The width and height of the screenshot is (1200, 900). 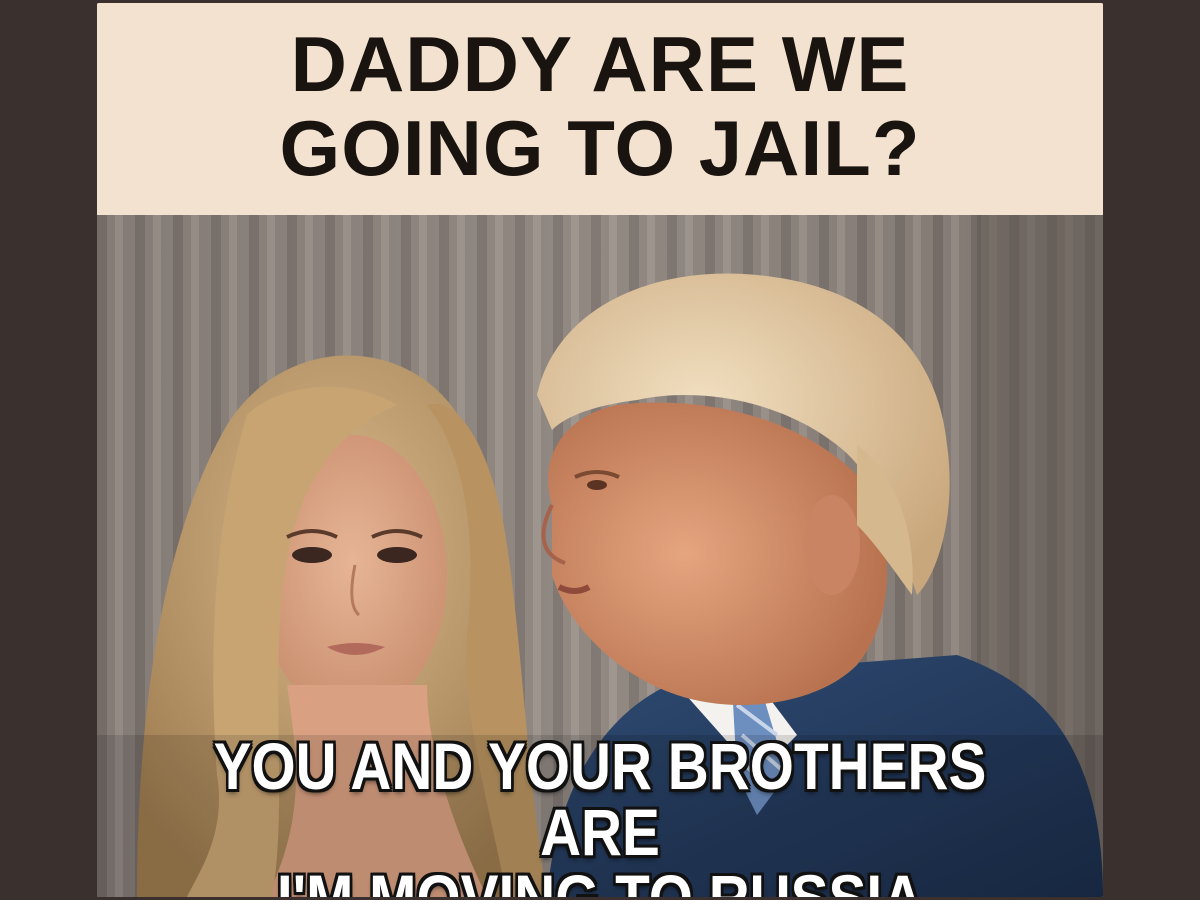 What do you see at coordinates (600, 106) in the screenshot?
I see `top-caption: DADDY ARE WE GOING TO JAIL?` at bounding box center [600, 106].